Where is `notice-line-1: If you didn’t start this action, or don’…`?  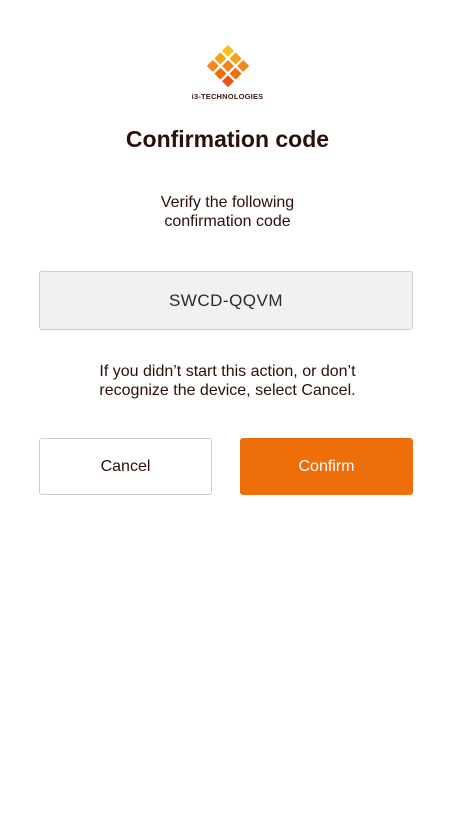
notice-line-1: If you didn’t start this action, or don’… is located at coordinates (227, 371).